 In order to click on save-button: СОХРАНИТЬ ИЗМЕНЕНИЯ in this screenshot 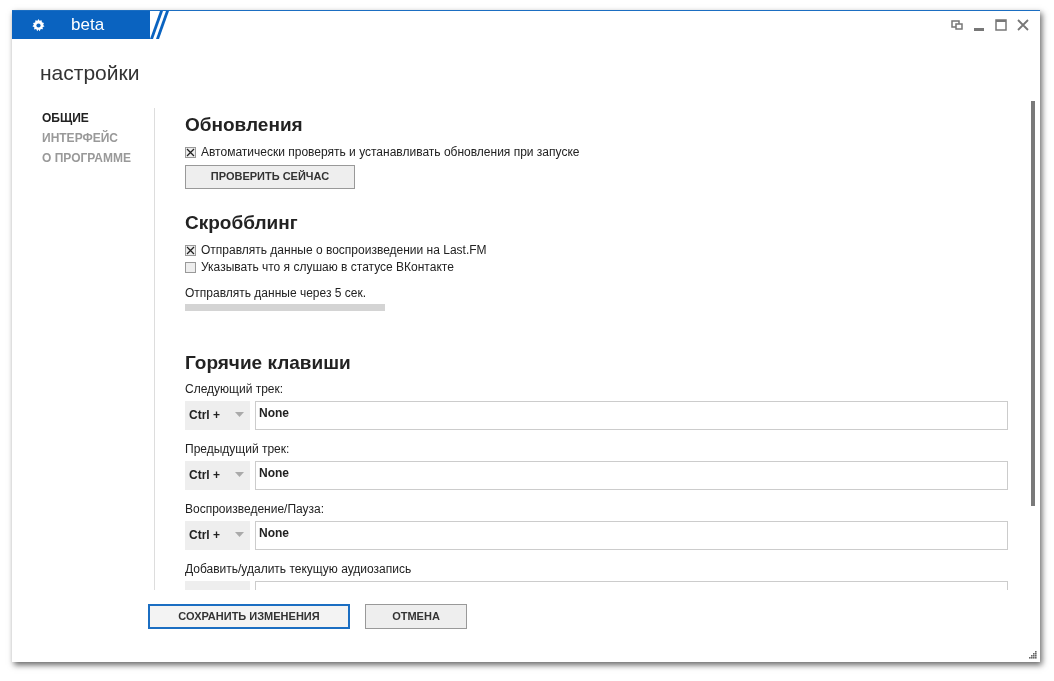, I will do `click(249, 616)`.